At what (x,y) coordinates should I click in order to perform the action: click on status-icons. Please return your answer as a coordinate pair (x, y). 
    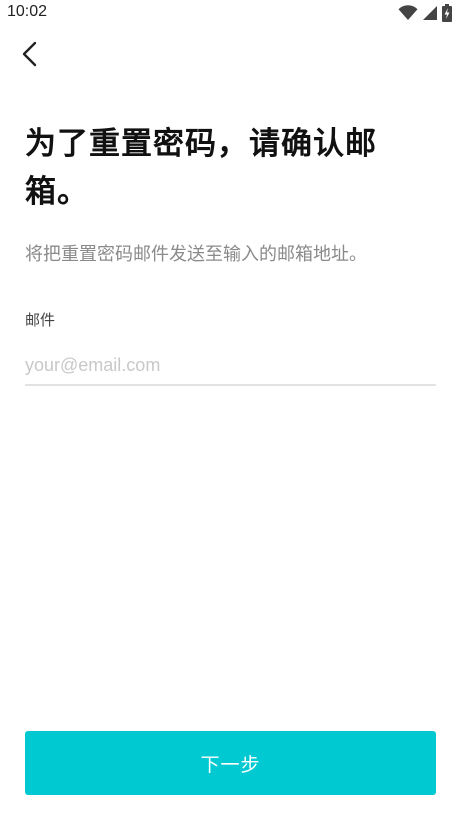
    Looking at the image, I should click on (425, 13).